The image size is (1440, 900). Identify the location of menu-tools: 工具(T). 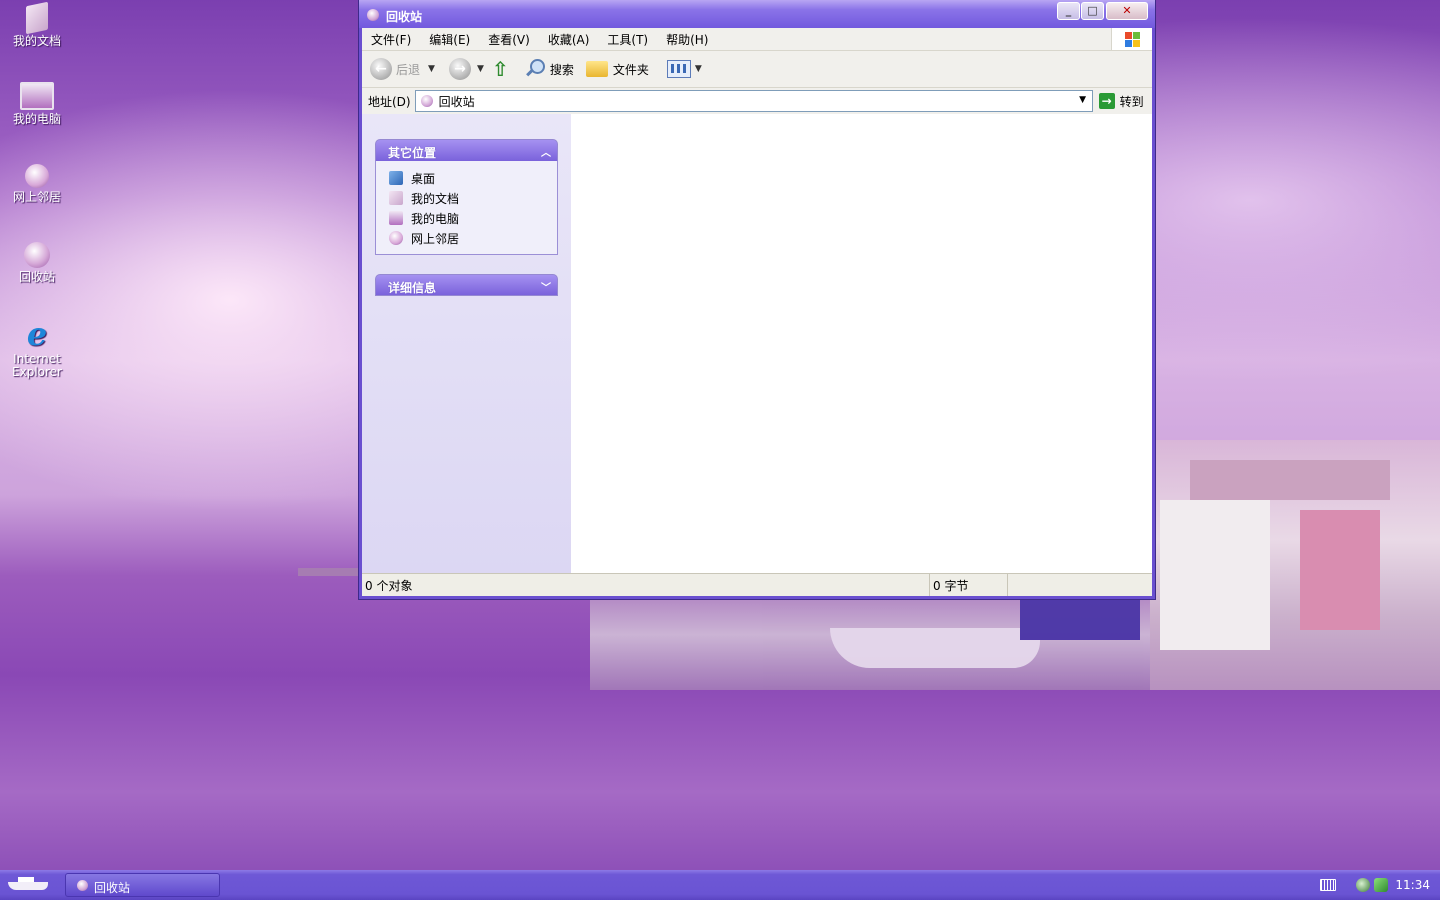
(627, 39).